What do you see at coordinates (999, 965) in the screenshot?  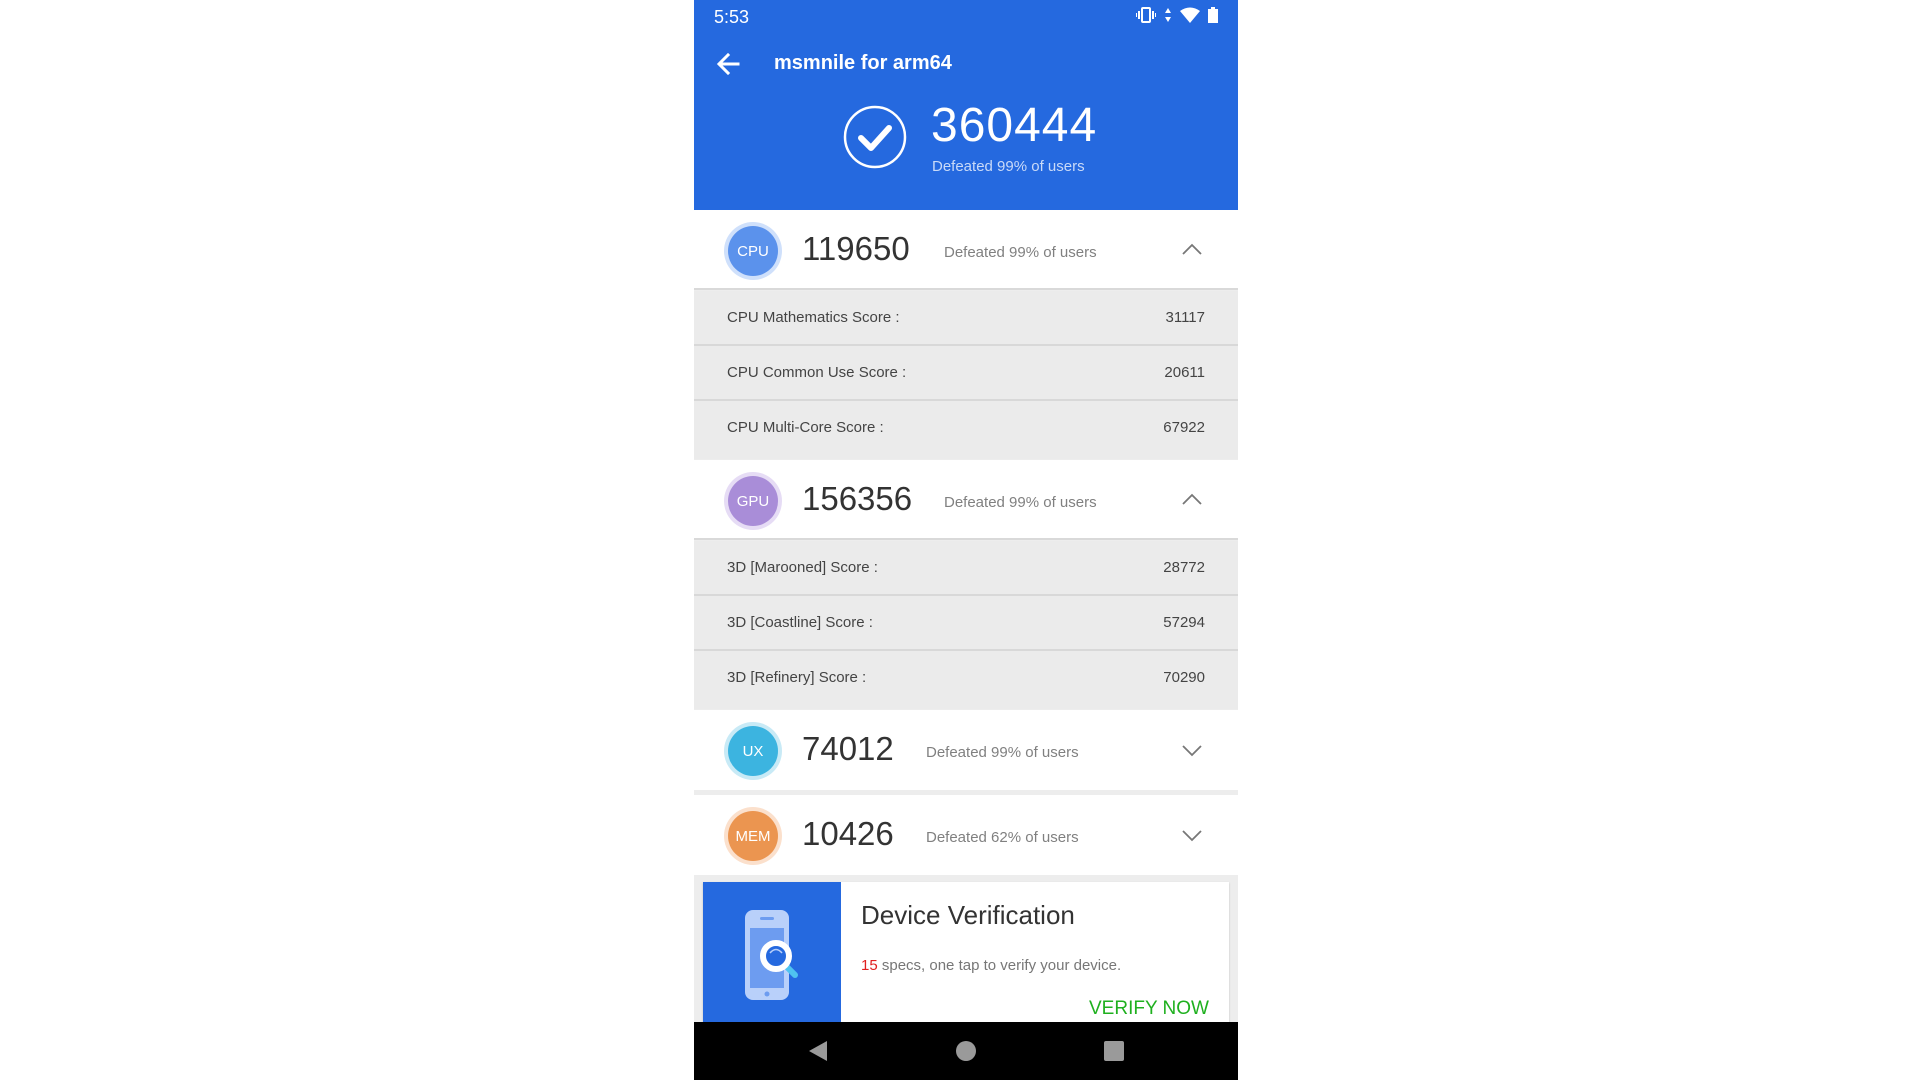 I see `card-description-text: specs, one tap to verify your device.` at bounding box center [999, 965].